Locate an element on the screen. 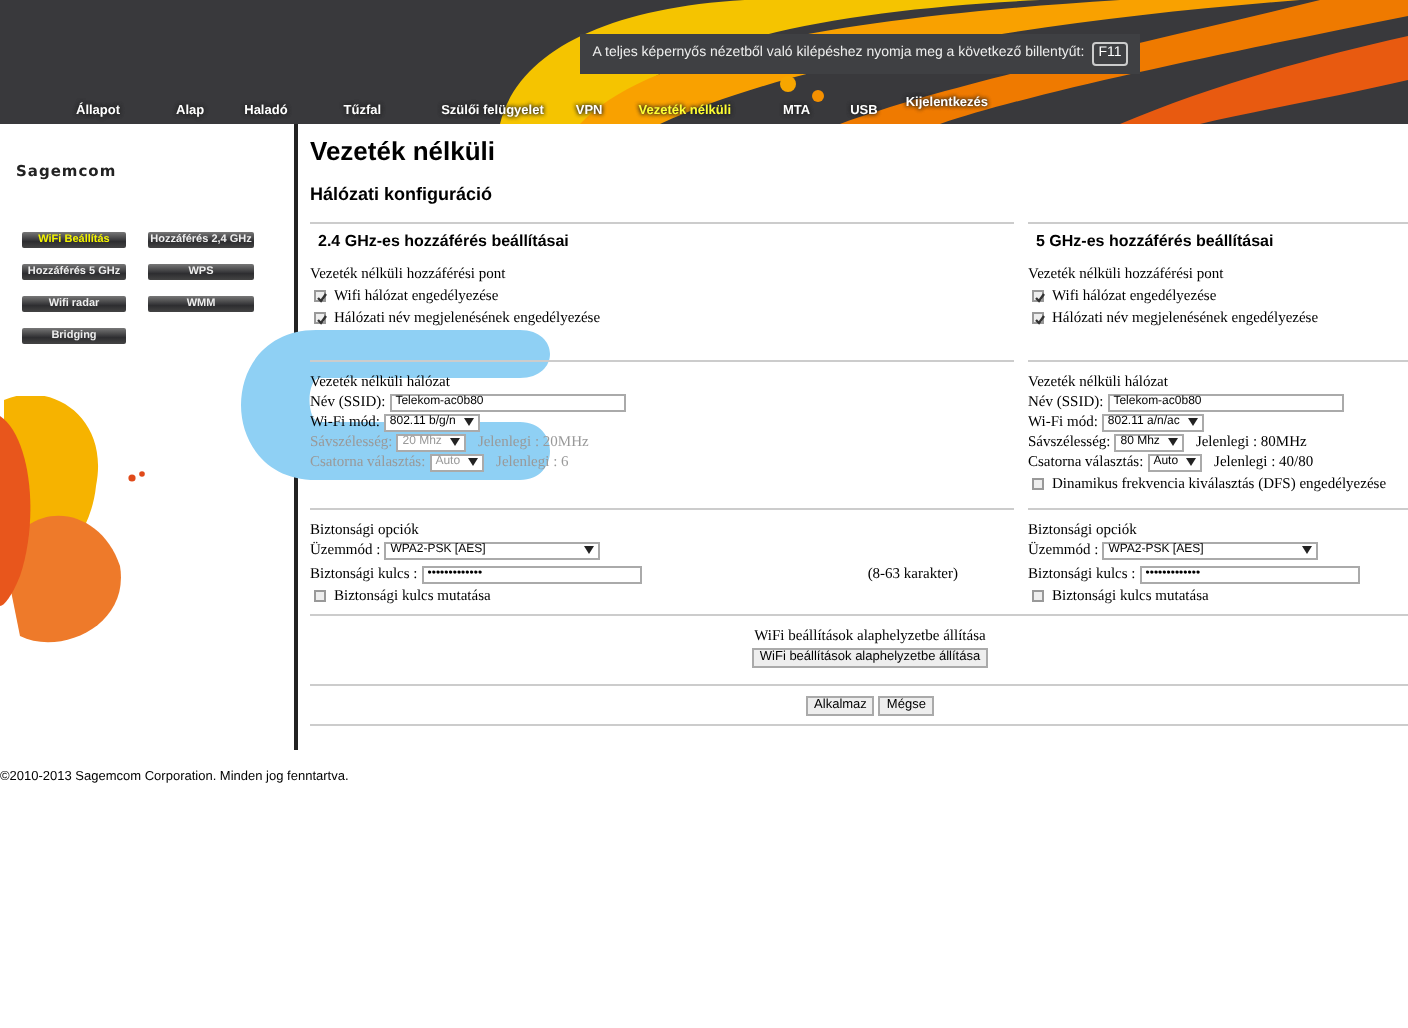 The image size is (1408, 1028). page-title: Vezeték nélküli is located at coordinates (403, 152).